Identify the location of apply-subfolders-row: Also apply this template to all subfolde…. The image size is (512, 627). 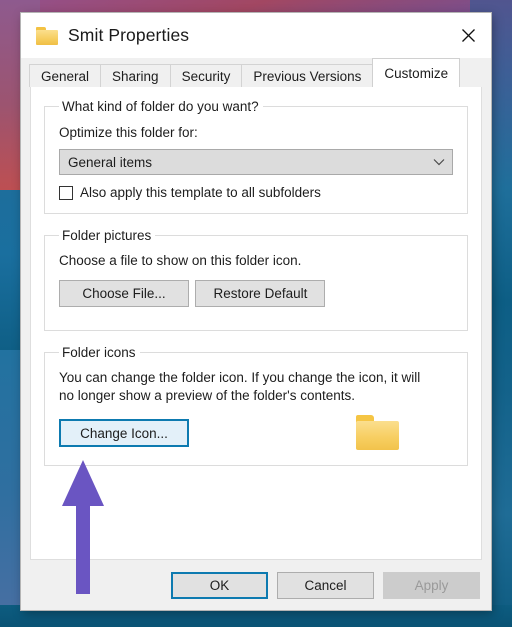
(257, 192).